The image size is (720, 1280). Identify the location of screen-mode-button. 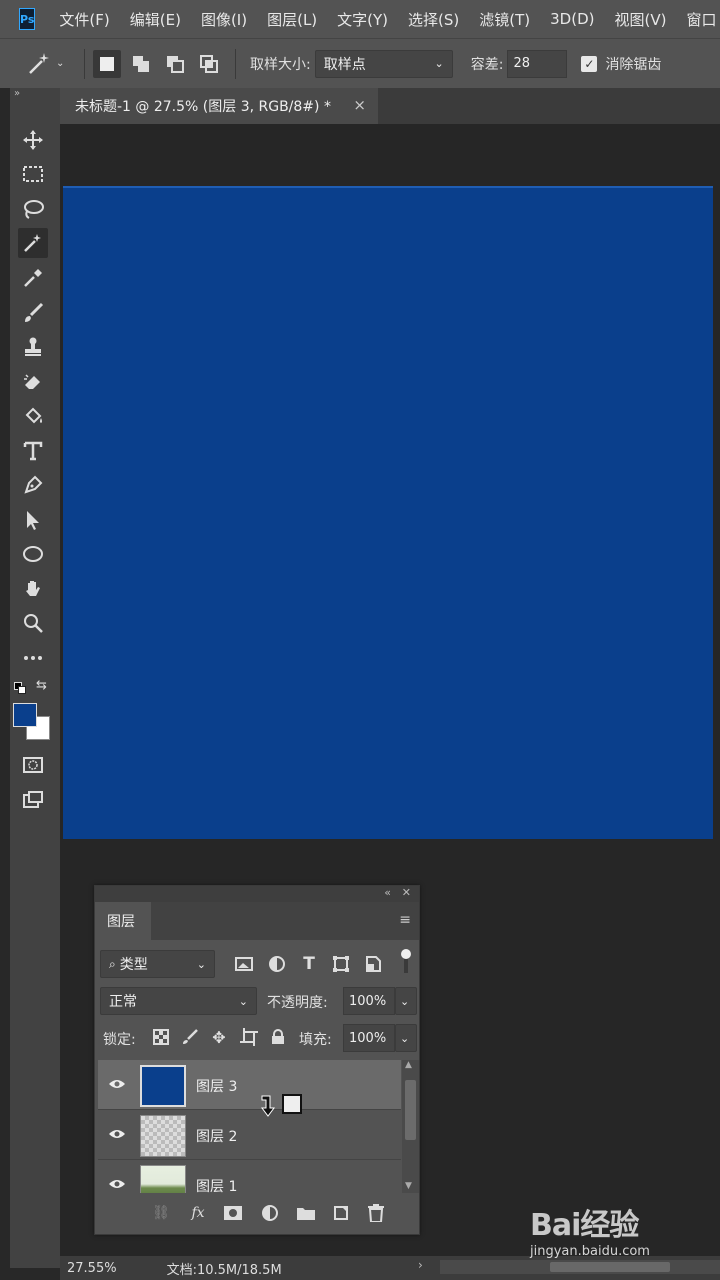
(33, 800).